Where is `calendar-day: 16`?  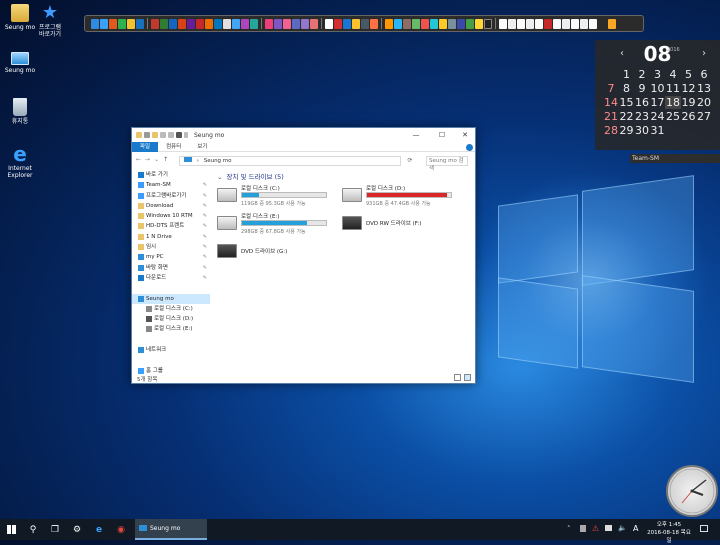
calendar-day: 16 is located at coordinates (642, 102).